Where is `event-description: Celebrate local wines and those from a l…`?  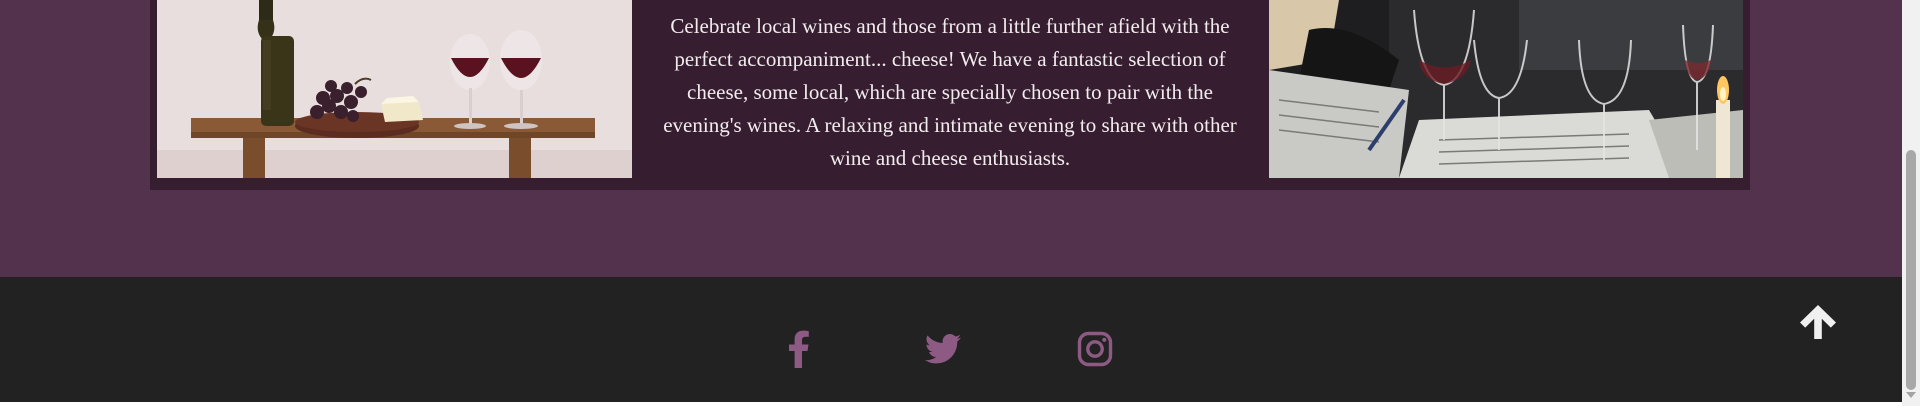
event-description: Celebrate local wines and those from a l… is located at coordinates (950, 92).